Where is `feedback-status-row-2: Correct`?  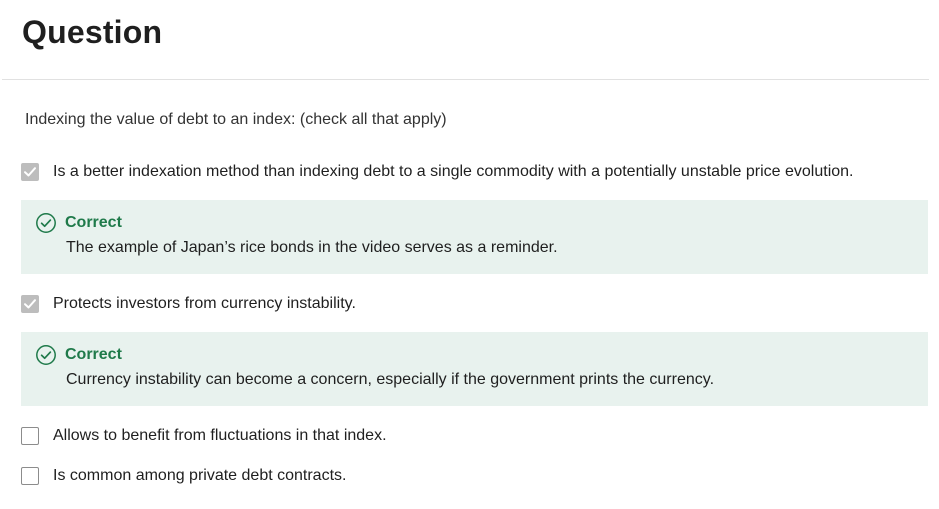 feedback-status-row-2: Correct is located at coordinates (78, 355).